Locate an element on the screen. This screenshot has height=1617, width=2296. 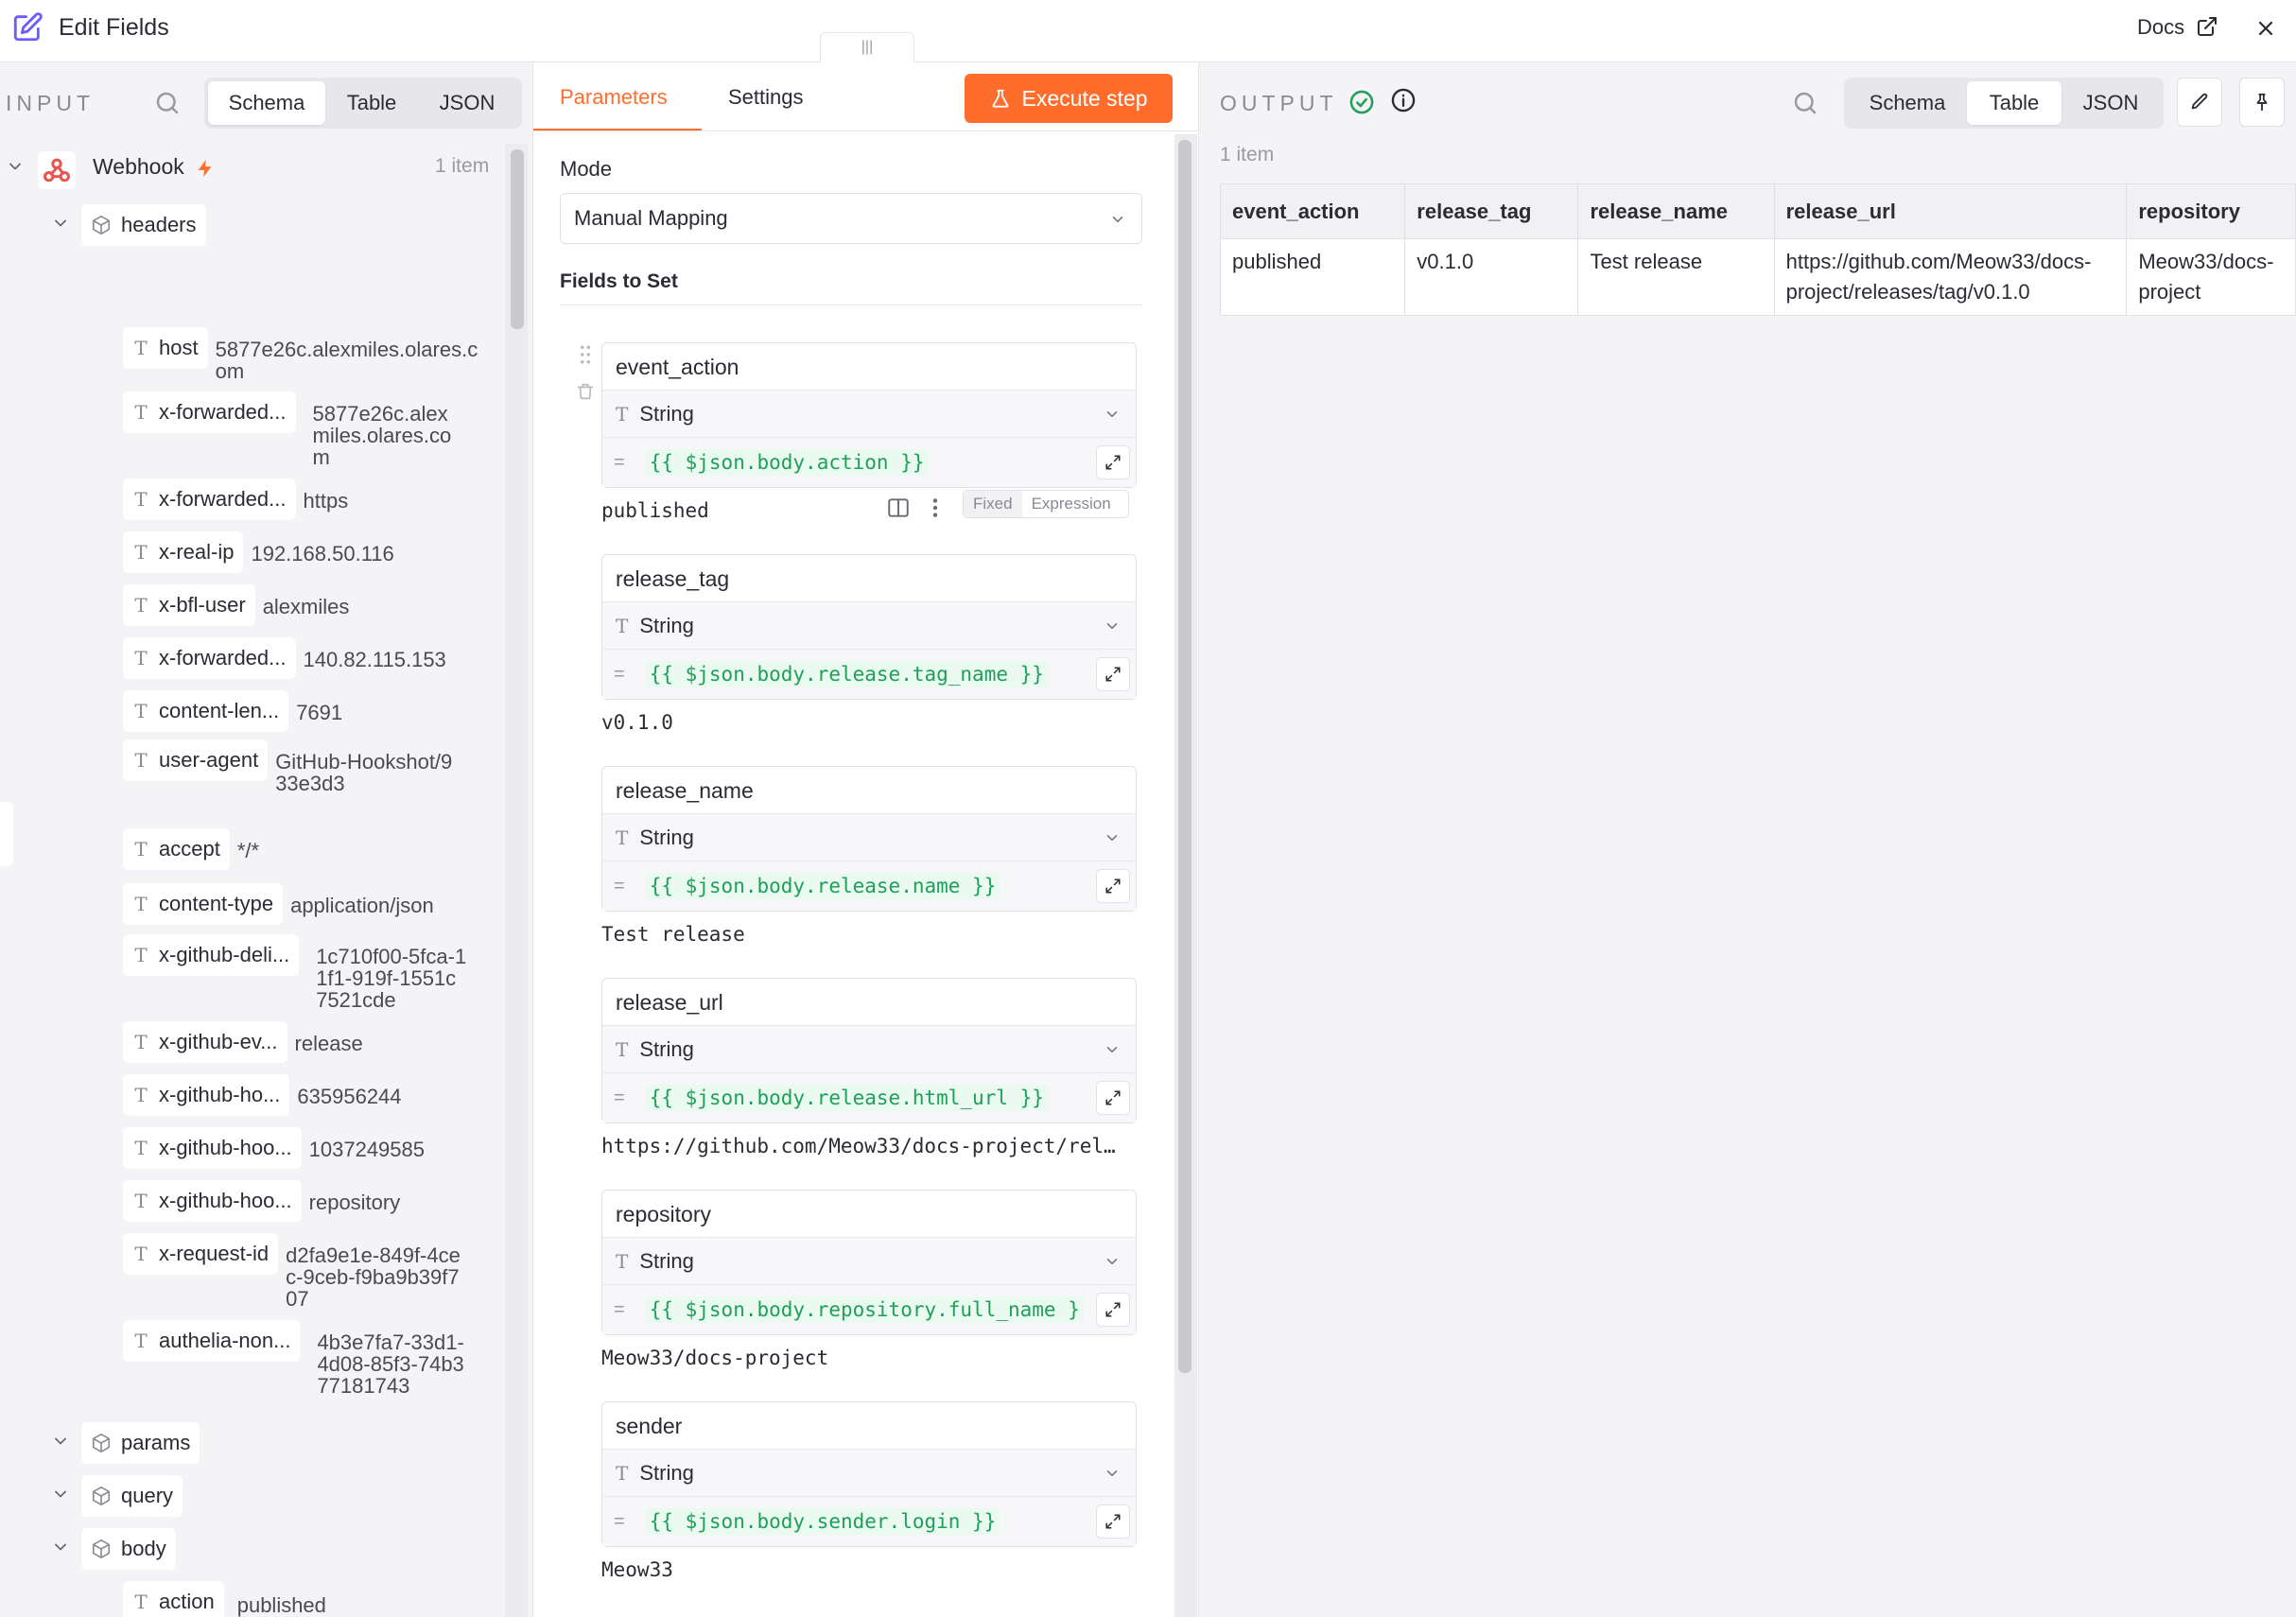
input-view-schema: Schema is located at coordinates (267, 103).